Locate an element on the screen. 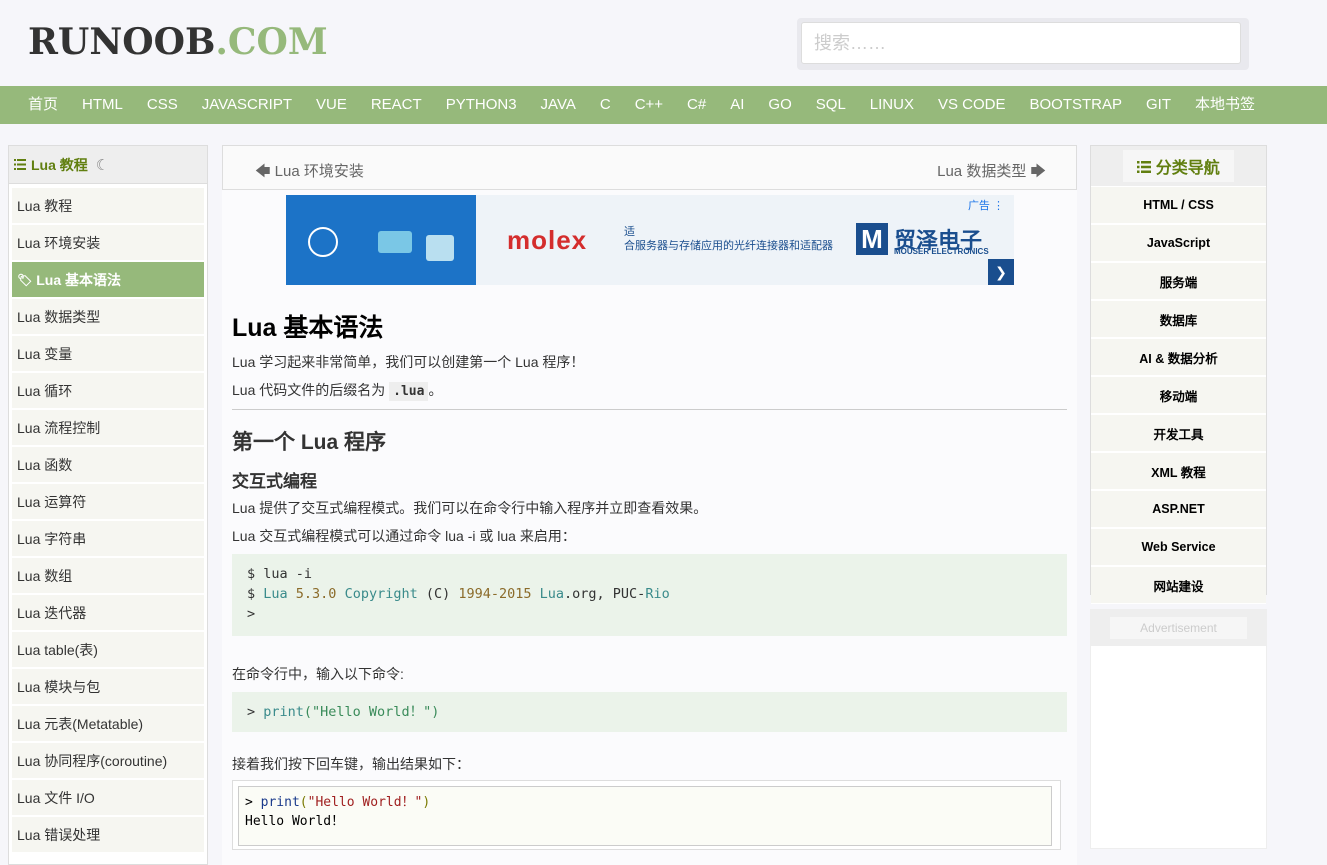  category-item: 数据库 is located at coordinates (1178, 319).